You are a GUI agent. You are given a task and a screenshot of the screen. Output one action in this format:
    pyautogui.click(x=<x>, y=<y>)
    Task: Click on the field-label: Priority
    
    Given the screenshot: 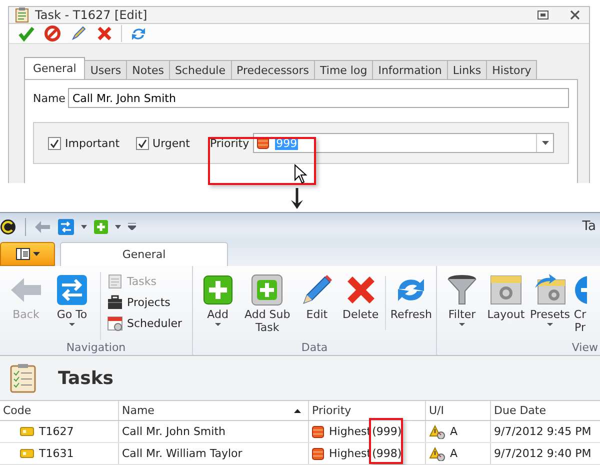 What is the action you would take?
    pyautogui.click(x=230, y=143)
    